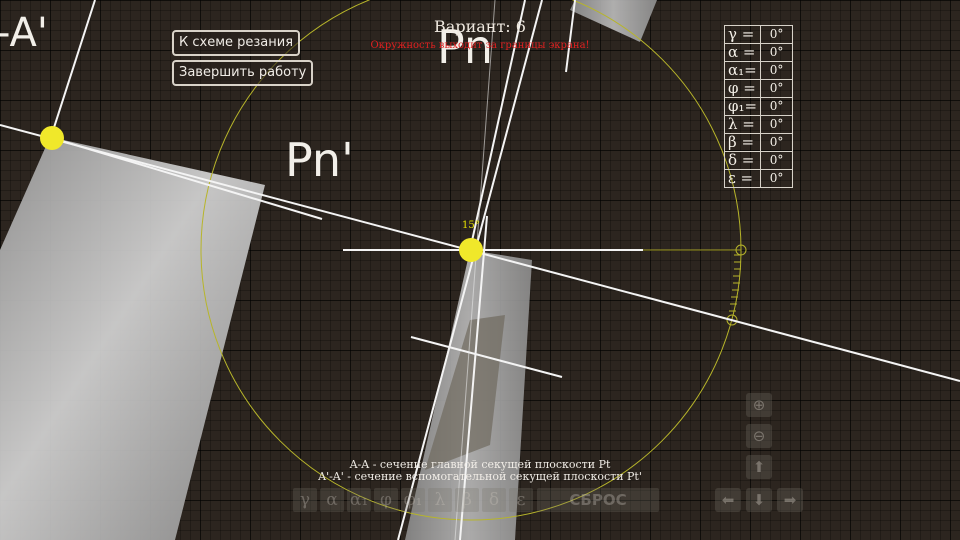  What do you see at coordinates (742, 160) in the screenshot?
I see `angle-symbol: δ =` at bounding box center [742, 160].